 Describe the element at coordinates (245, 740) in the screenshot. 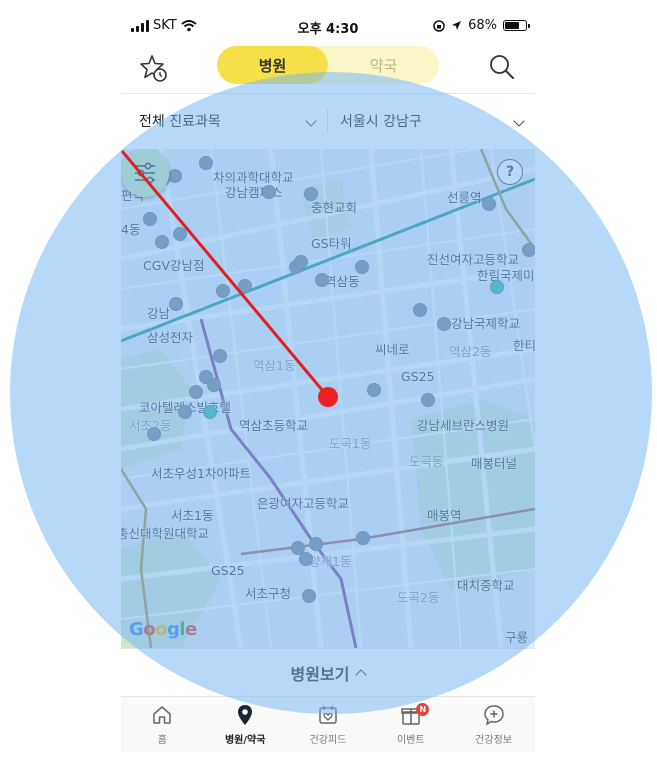

I see `tab-hospital-pharmacy-label: 병원/약국` at that location.